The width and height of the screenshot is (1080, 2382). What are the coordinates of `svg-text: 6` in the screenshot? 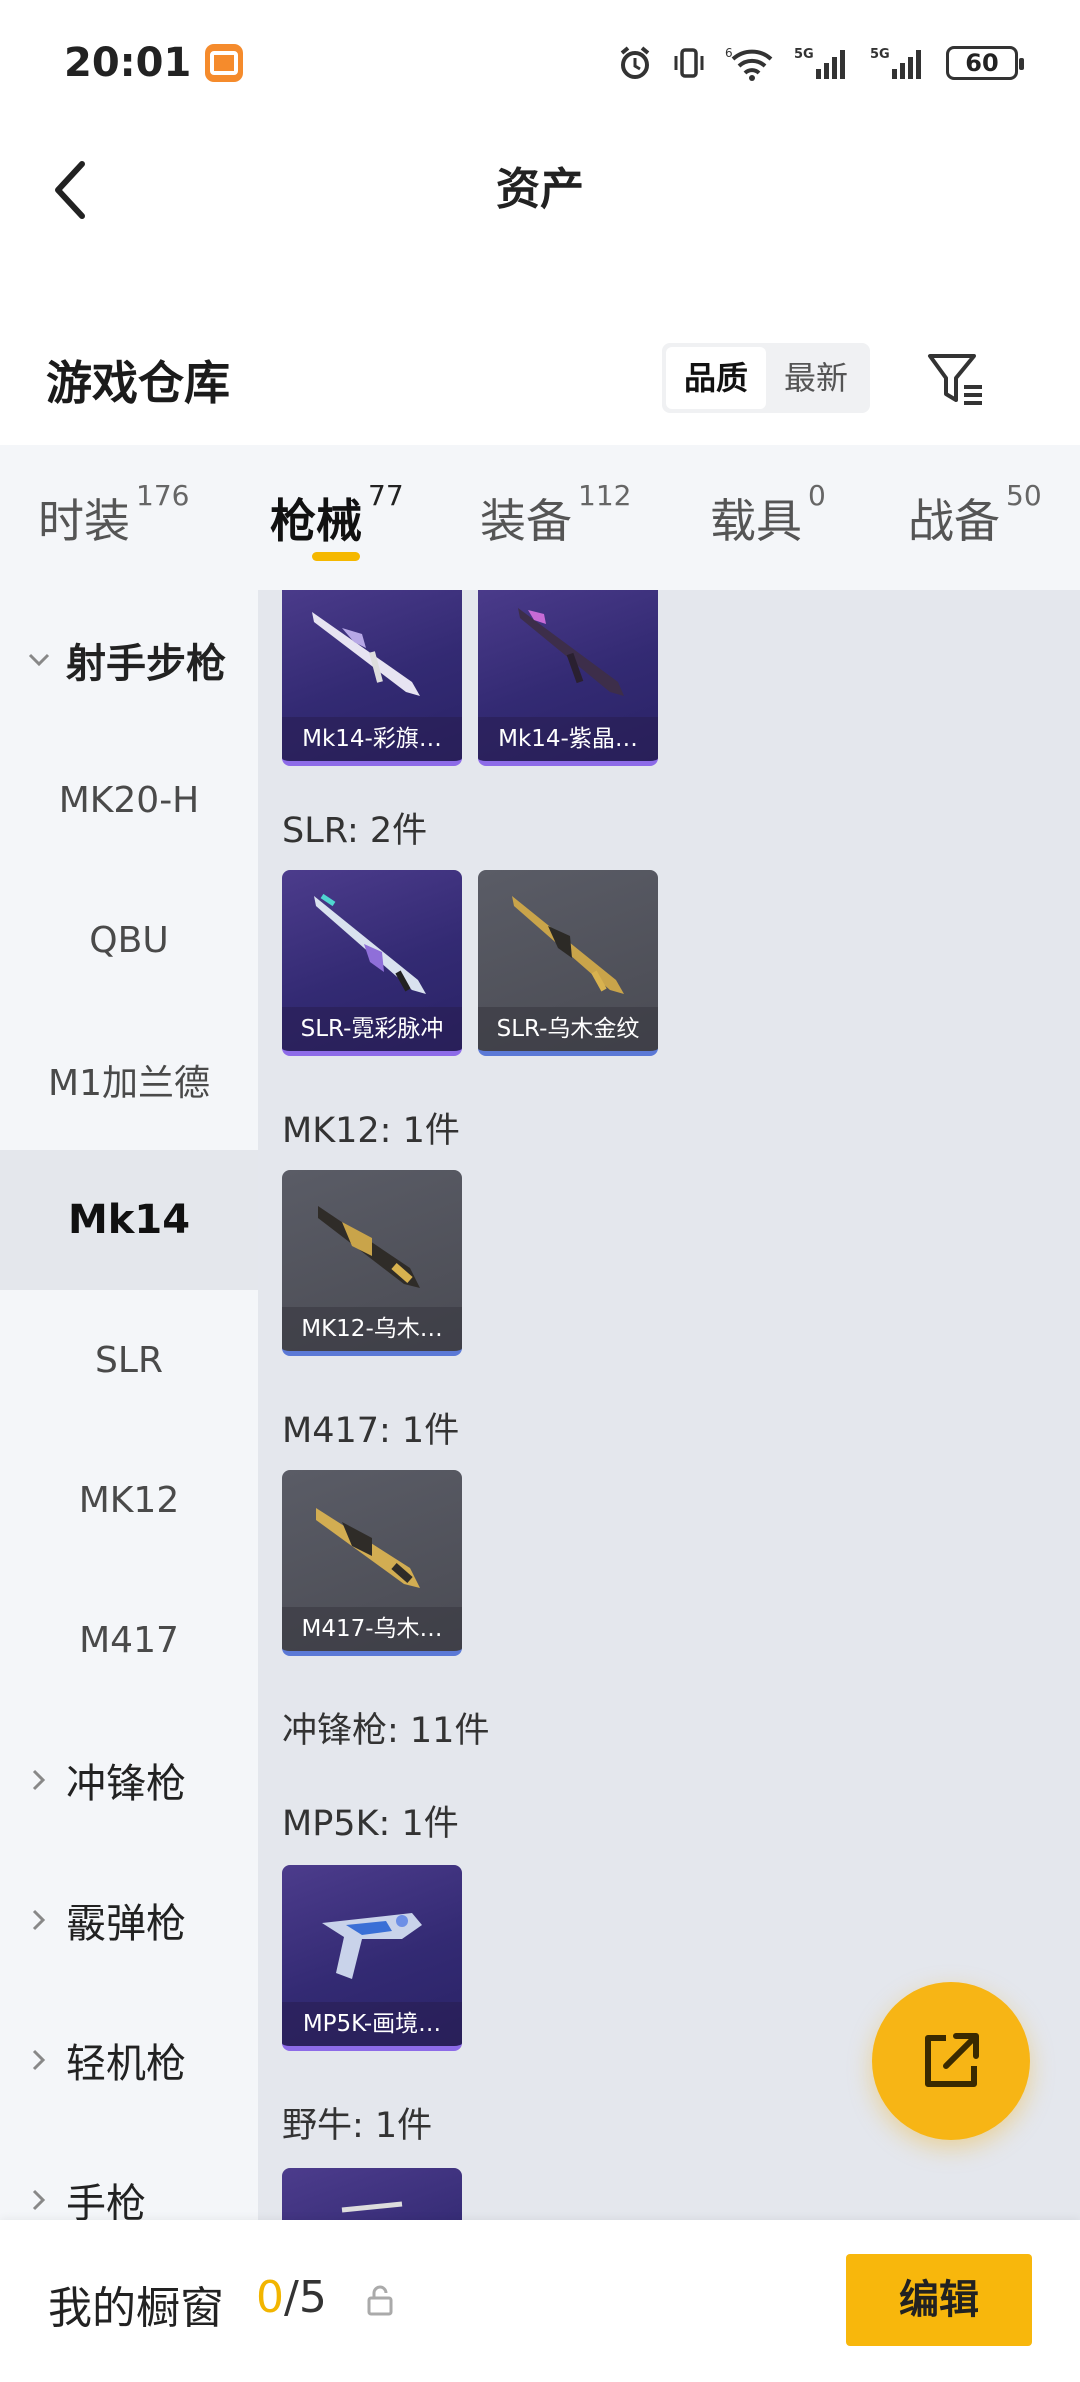 It's located at (729, 53).